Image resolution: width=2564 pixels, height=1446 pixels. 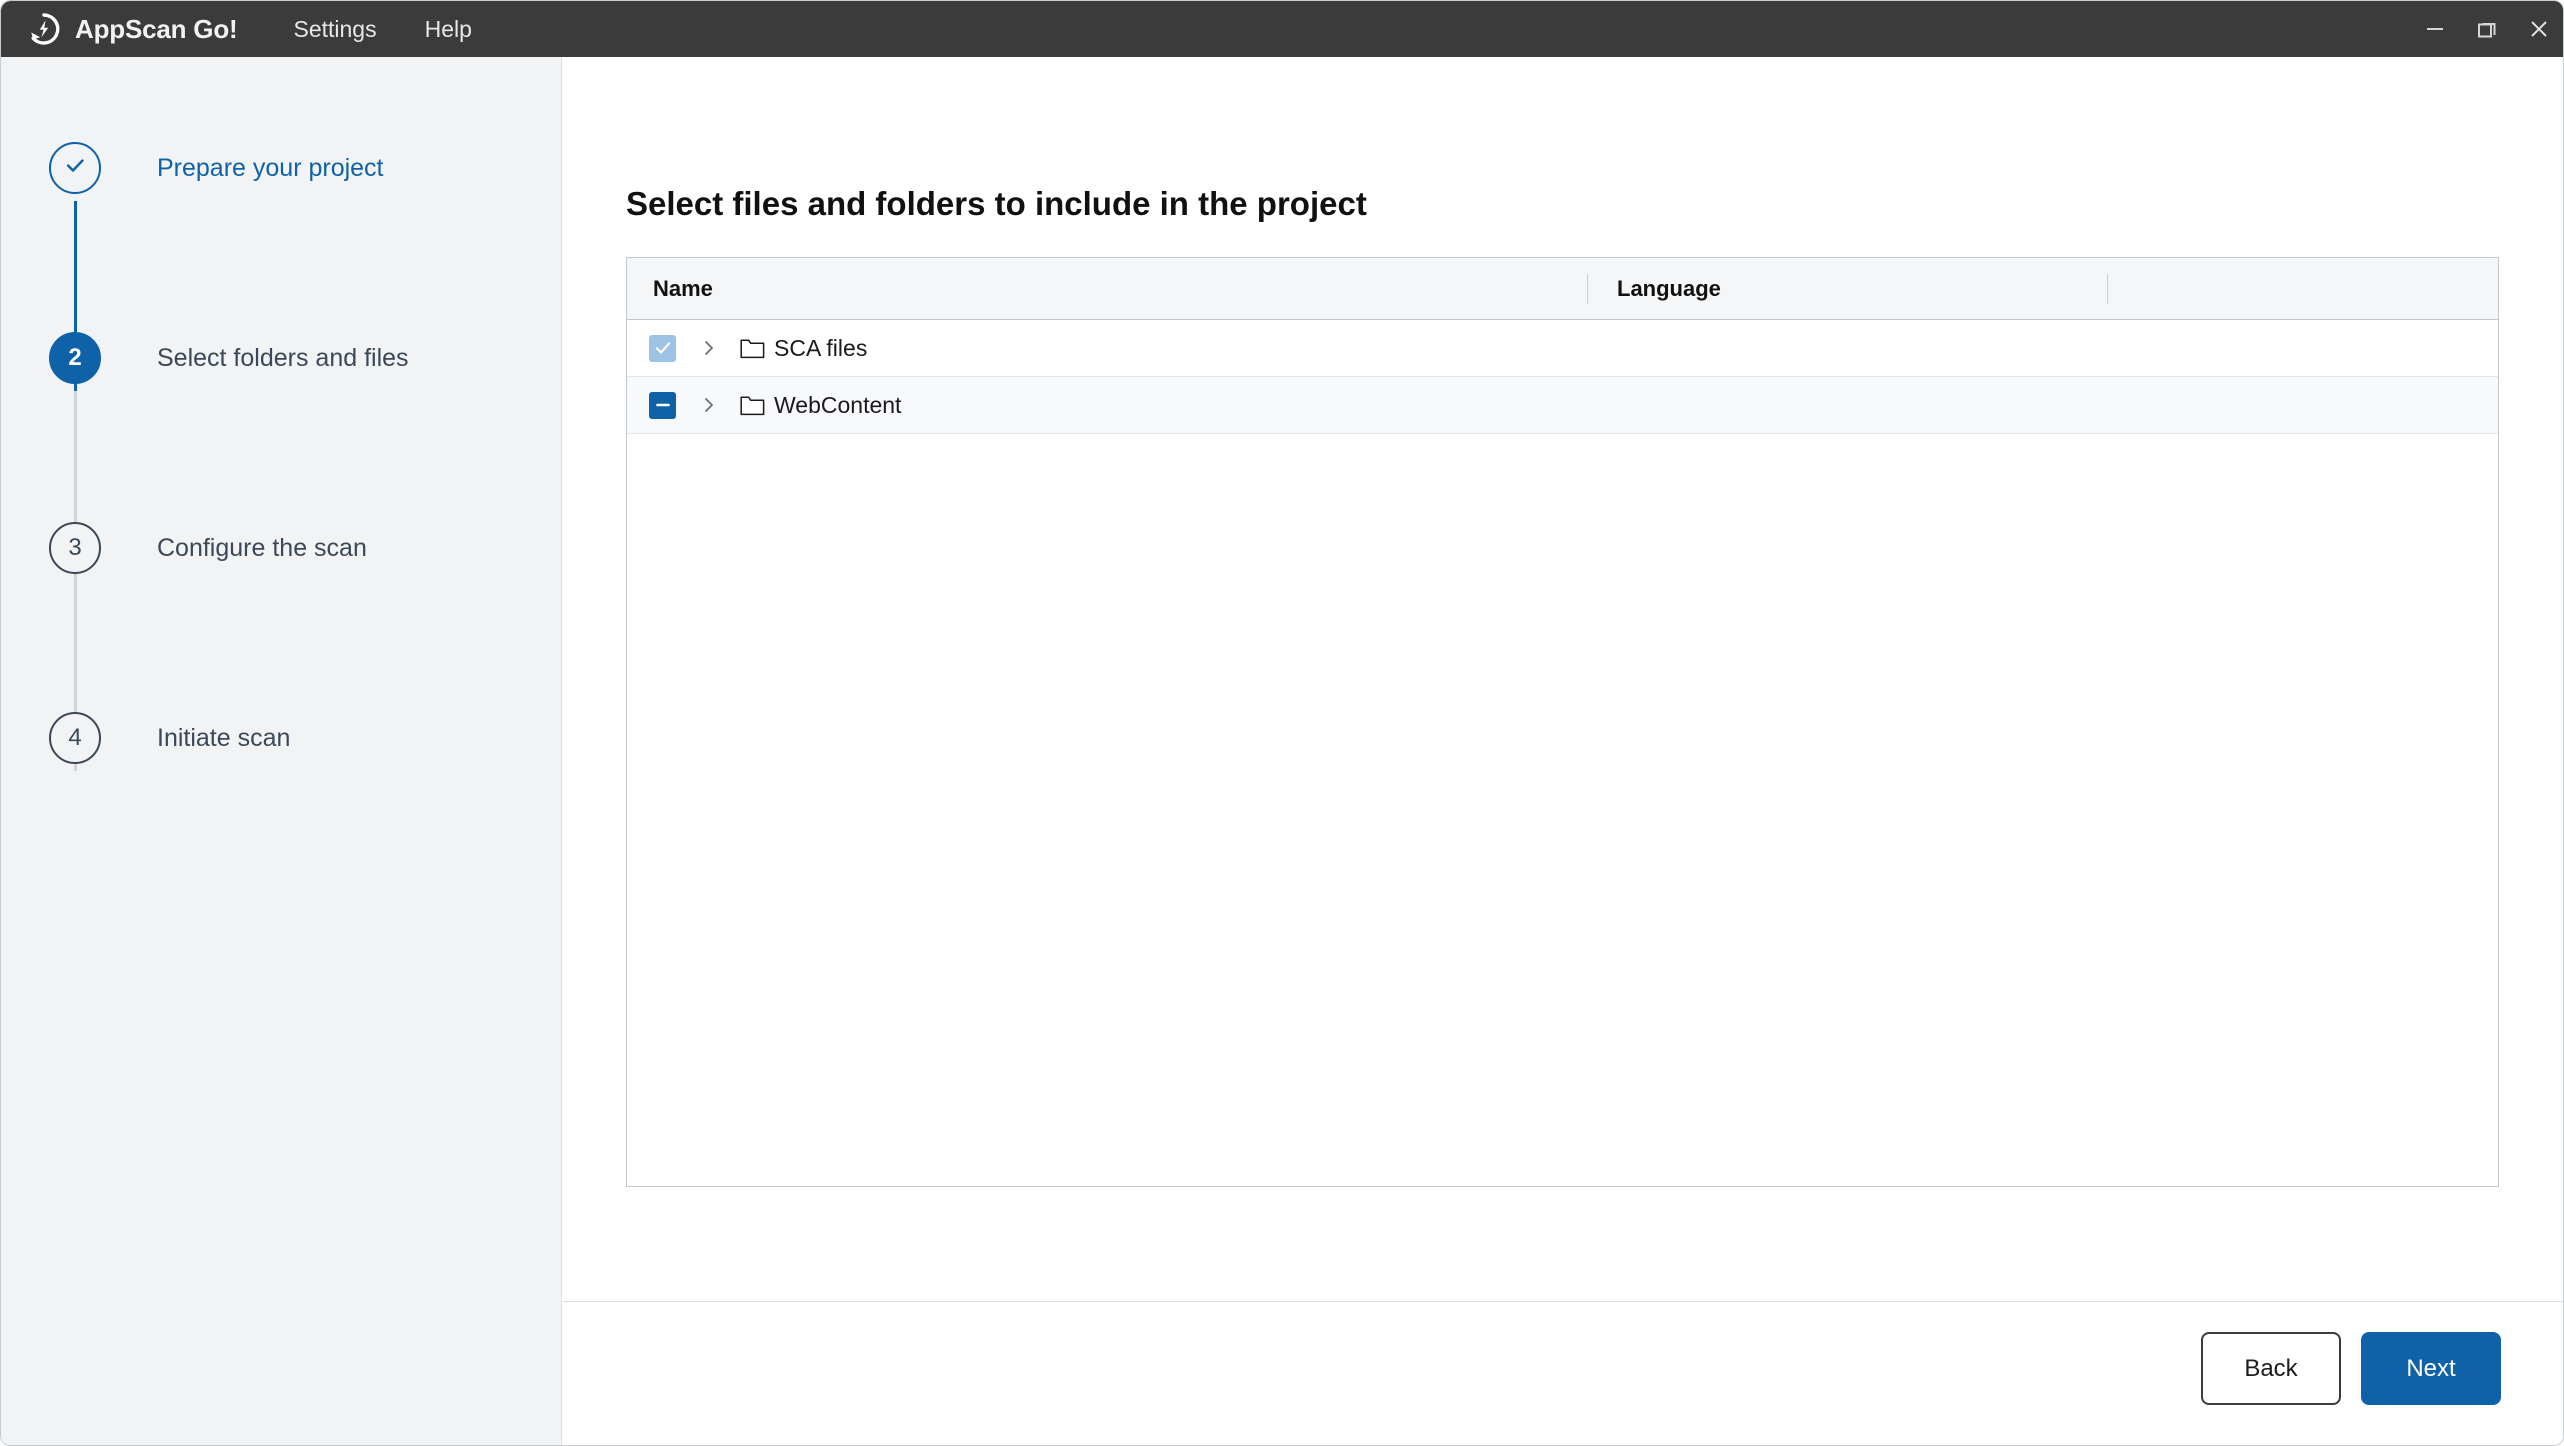 I want to click on menu-bar: Settings Help, so click(x=382, y=29).